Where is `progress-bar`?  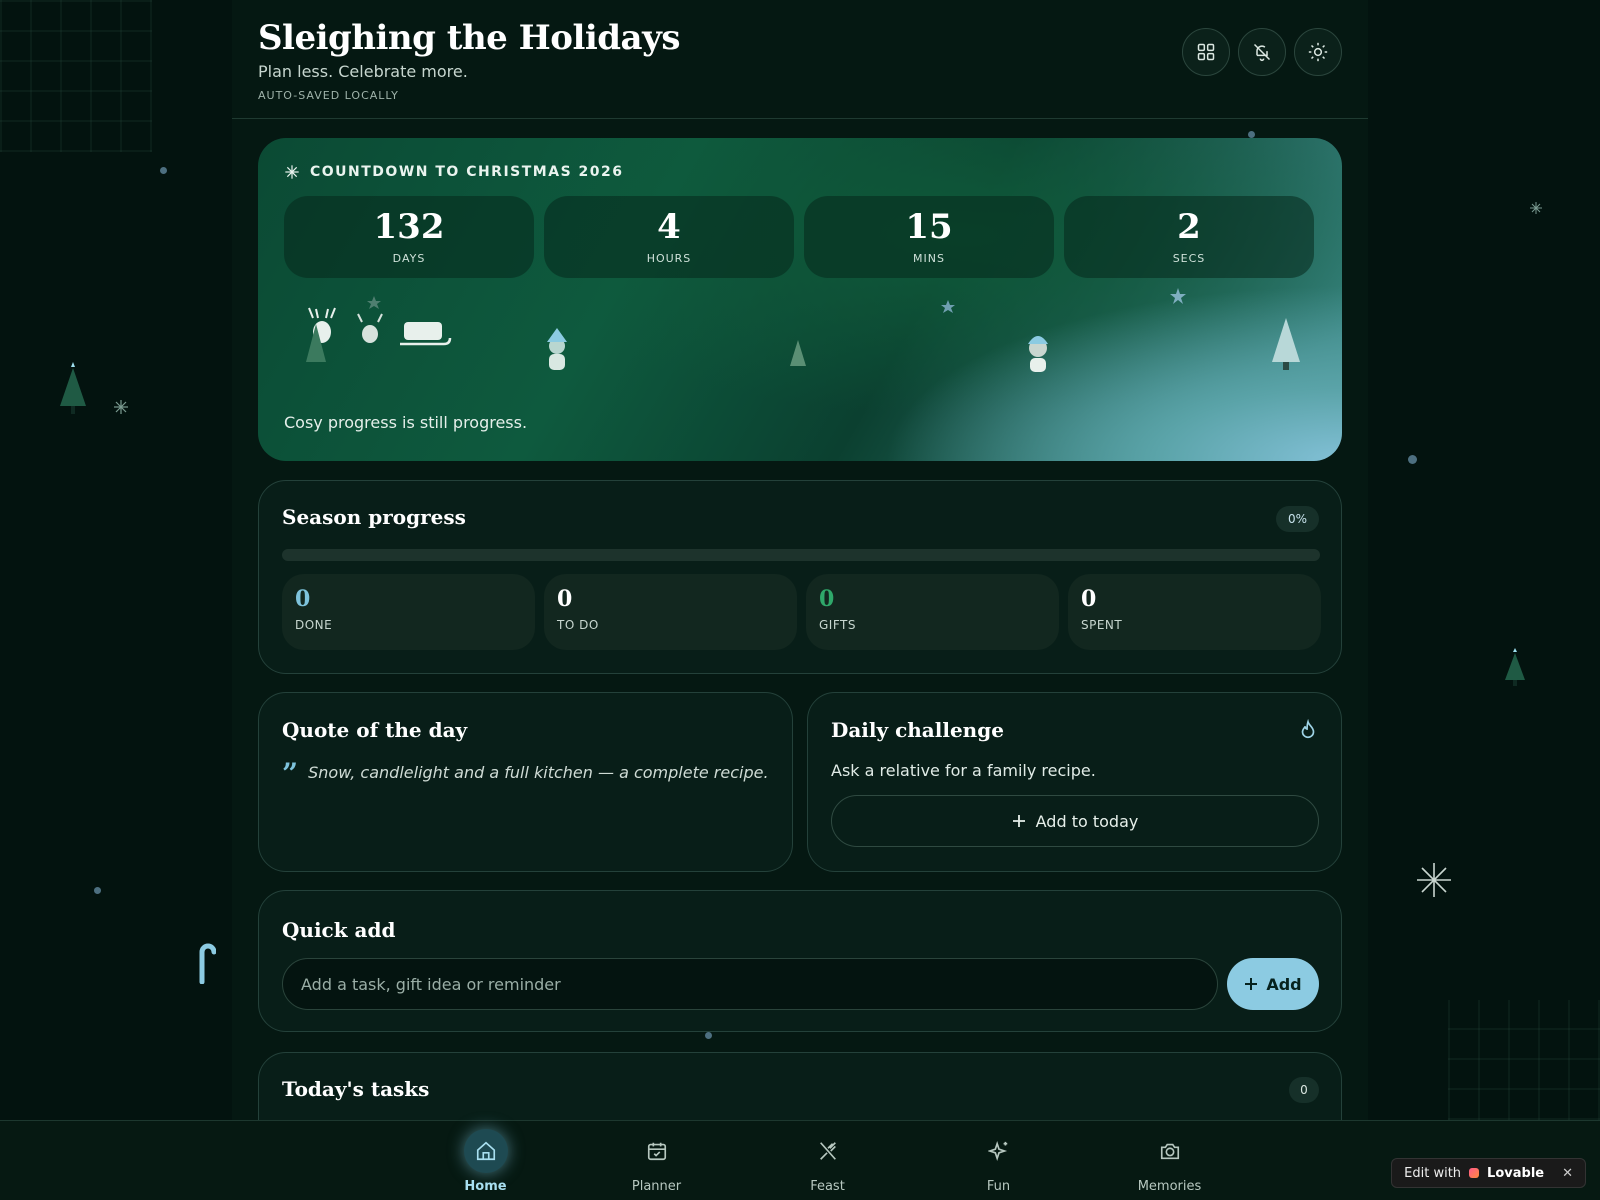 progress-bar is located at coordinates (801, 555).